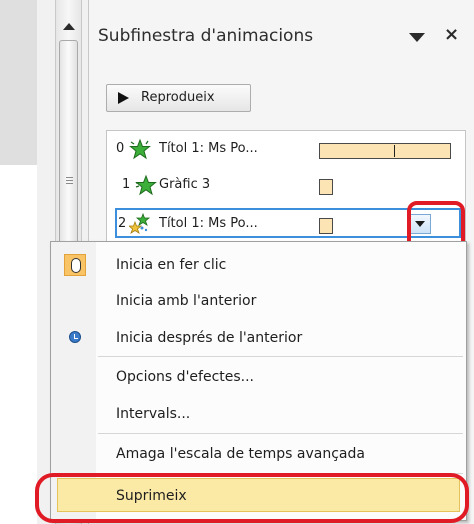  Describe the element at coordinates (186, 301) in the screenshot. I see `menu-item-label: Inicia amb l'anterior` at that location.